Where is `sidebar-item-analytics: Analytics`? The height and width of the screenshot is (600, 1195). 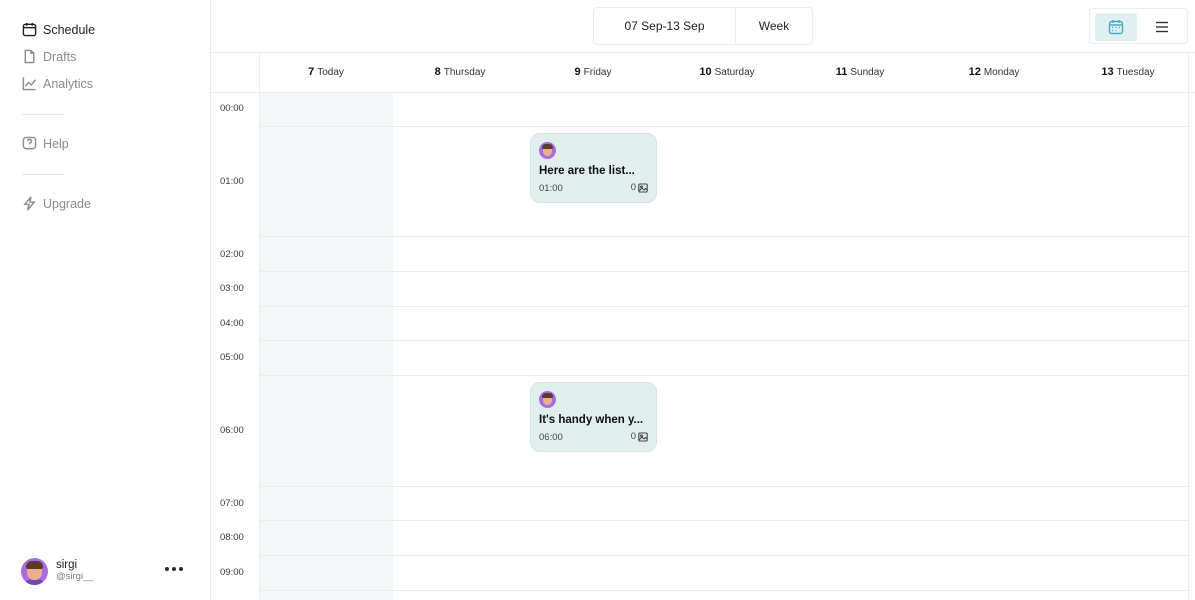 sidebar-item-analytics: Analytics is located at coordinates (57, 83).